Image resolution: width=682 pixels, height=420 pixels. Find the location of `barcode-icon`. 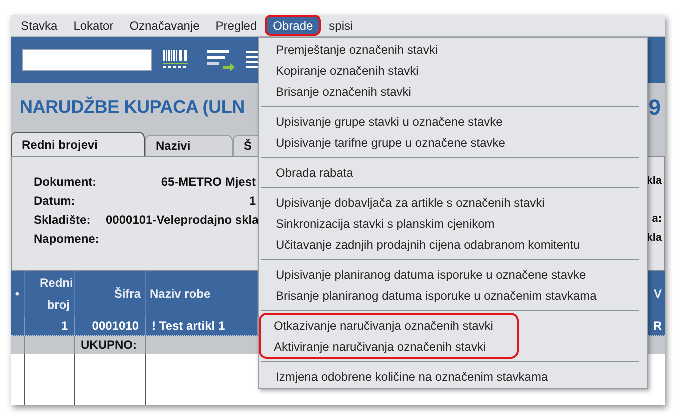

barcode-icon is located at coordinates (175, 60).